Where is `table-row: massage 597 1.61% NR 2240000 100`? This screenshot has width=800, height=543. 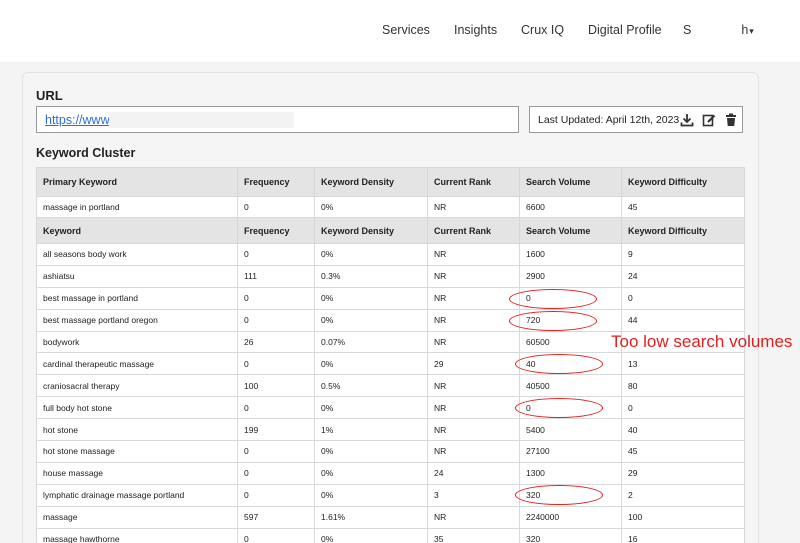
table-row: massage 597 1.61% NR 2240000 100 is located at coordinates (390, 517).